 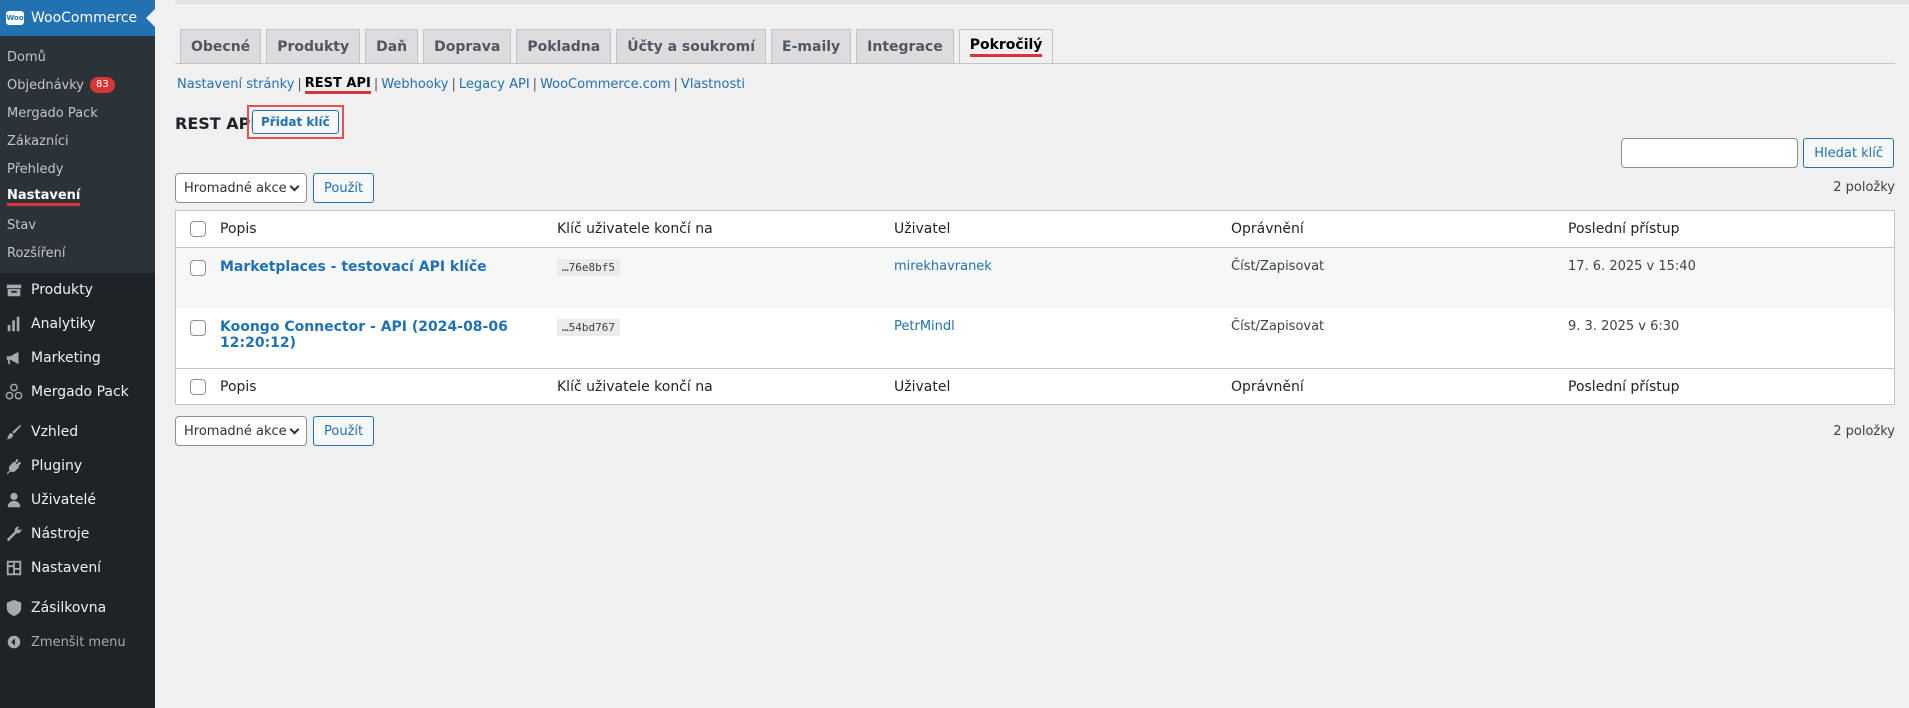 I want to click on menu-item-analytiky: Analytiky, so click(x=77, y=324).